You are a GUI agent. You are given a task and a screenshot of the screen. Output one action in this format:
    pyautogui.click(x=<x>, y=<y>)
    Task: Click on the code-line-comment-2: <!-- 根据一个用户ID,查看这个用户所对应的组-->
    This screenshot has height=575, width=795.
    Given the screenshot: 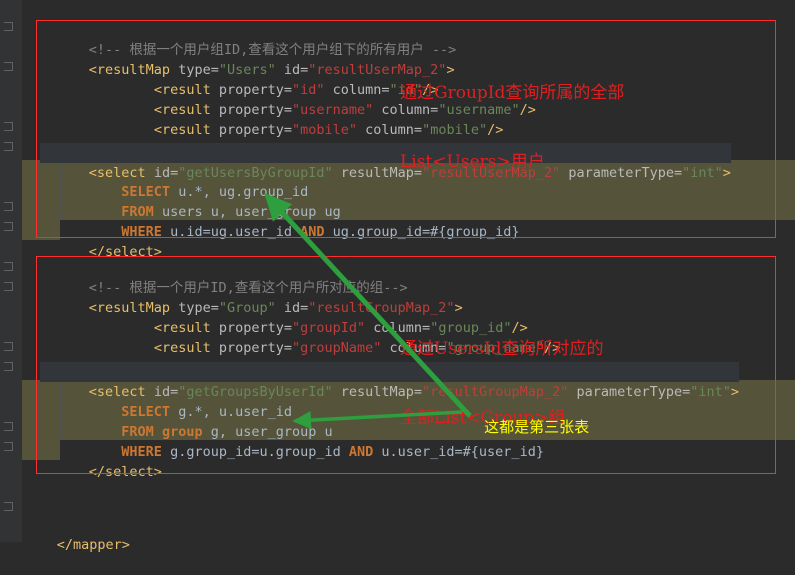 What is the action you would take?
    pyautogui.click(x=248, y=288)
    